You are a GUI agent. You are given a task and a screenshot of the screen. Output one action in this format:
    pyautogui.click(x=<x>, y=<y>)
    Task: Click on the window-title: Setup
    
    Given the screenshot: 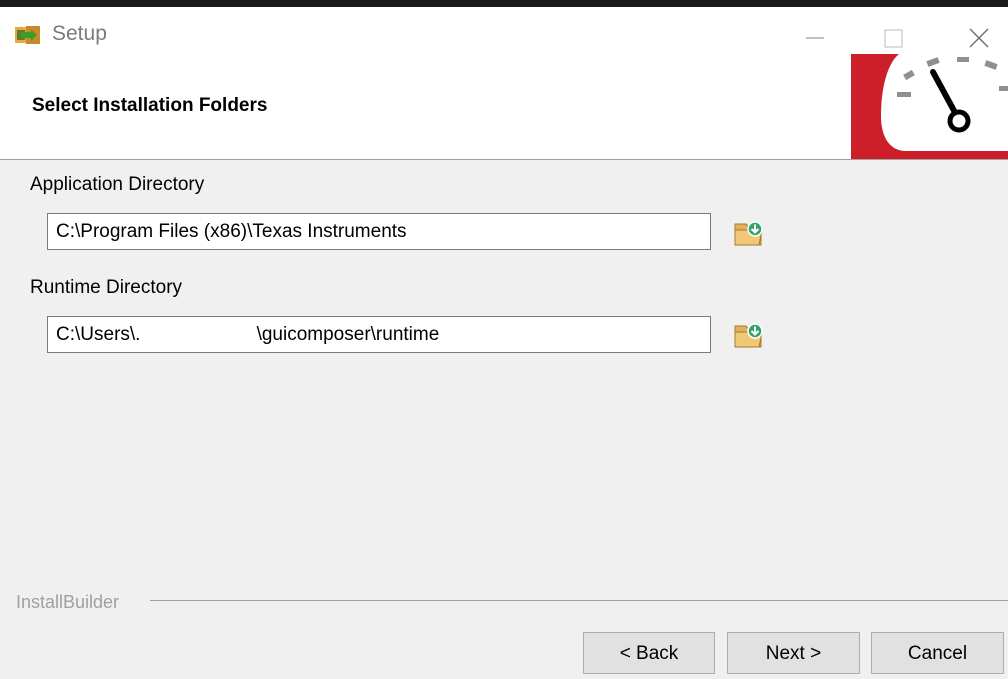 What is the action you would take?
    pyautogui.click(x=79, y=33)
    